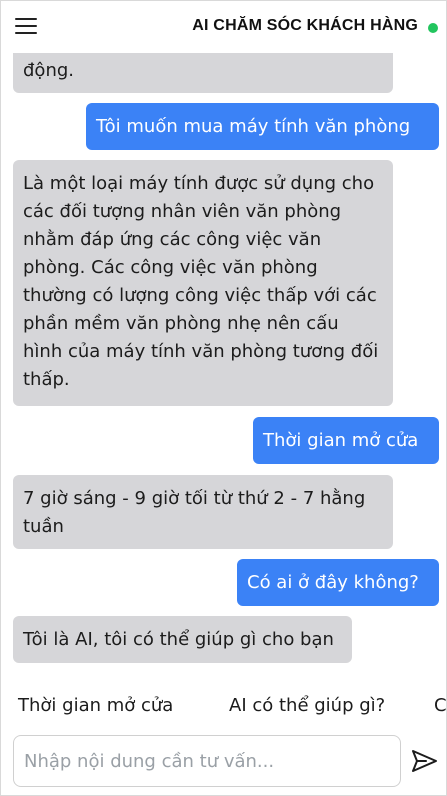  What do you see at coordinates (440, 705) in the screenshot?
I see `quick-reply-anyone-here: Có ai ở đây không?` at bounding box center [440, 705].